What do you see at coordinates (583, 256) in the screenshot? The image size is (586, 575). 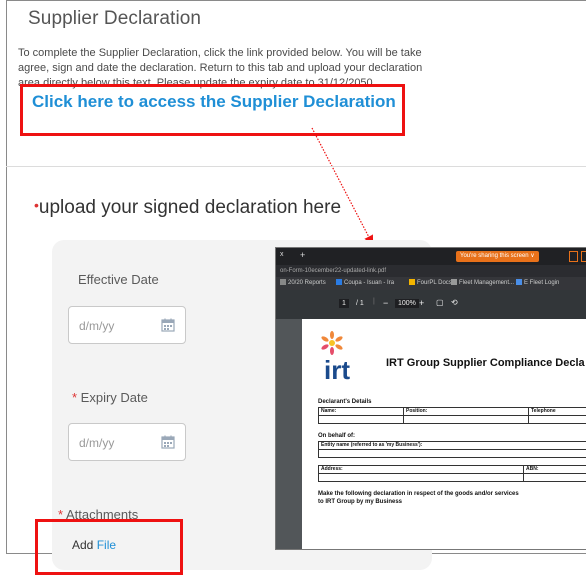 I see `share-pause-icon` at bounding box center [583, 256].